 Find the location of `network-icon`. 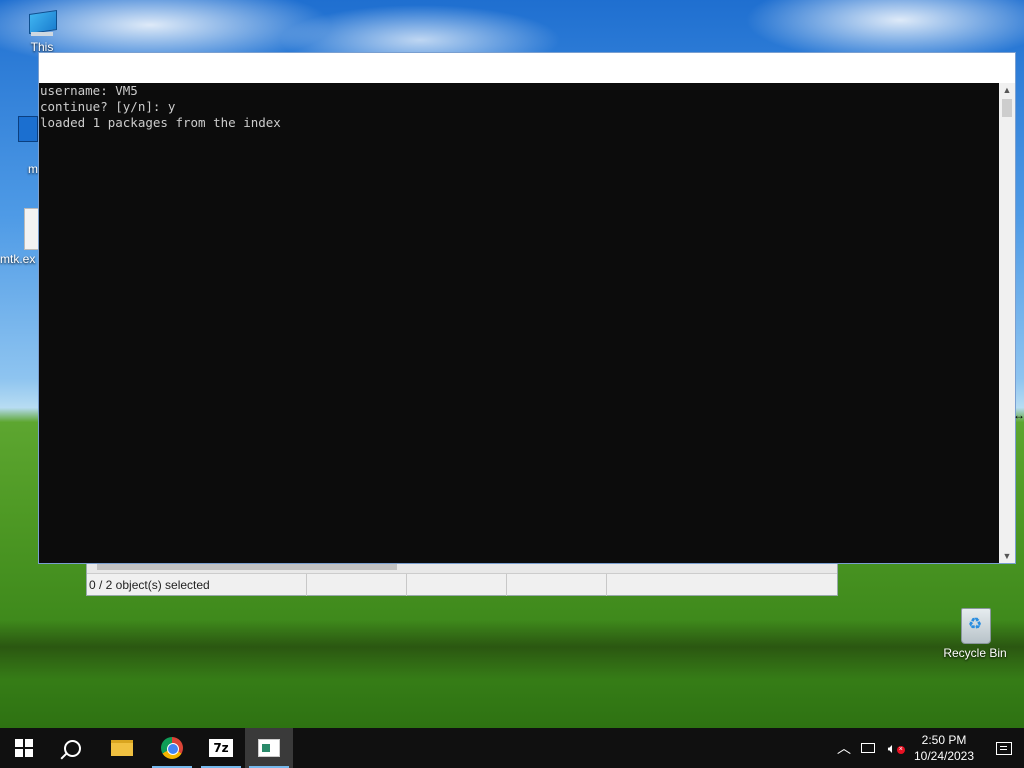

network-icon is located at coordinates (868, 748).